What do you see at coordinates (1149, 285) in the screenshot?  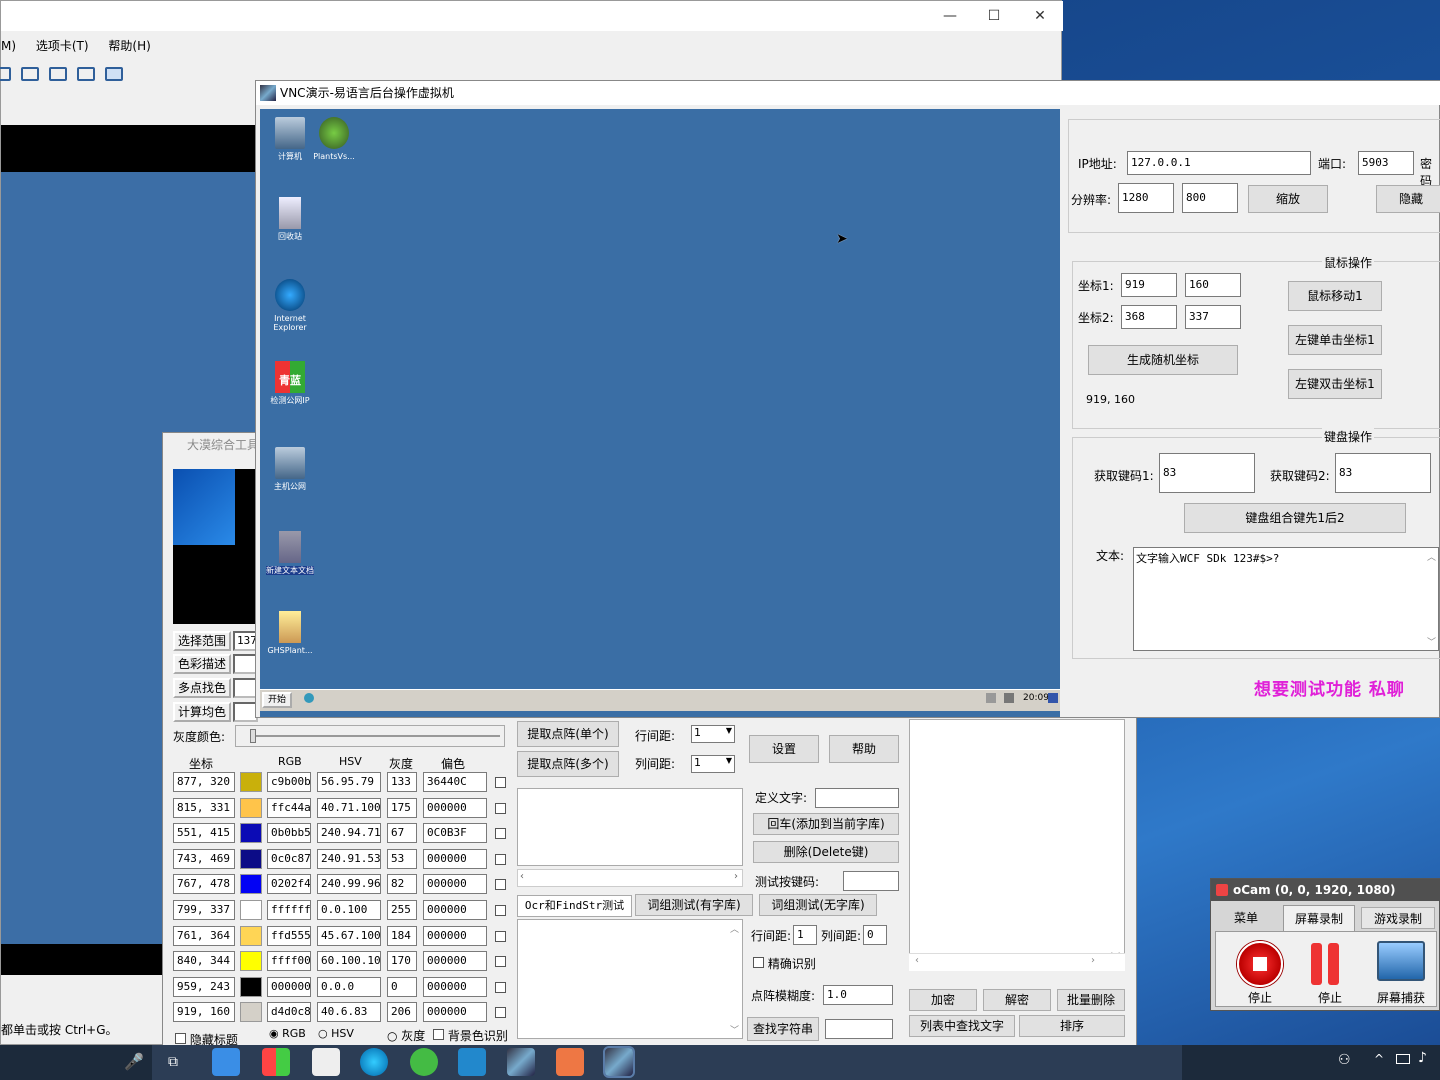 I see `coord1-x-input: 919` at bounding box center [1149, 285].